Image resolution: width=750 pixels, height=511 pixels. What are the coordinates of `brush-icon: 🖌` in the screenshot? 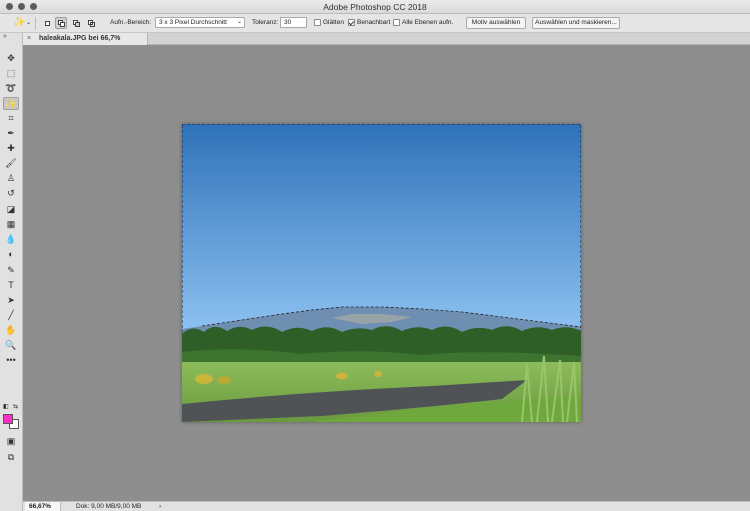 It's located at (11, 163).